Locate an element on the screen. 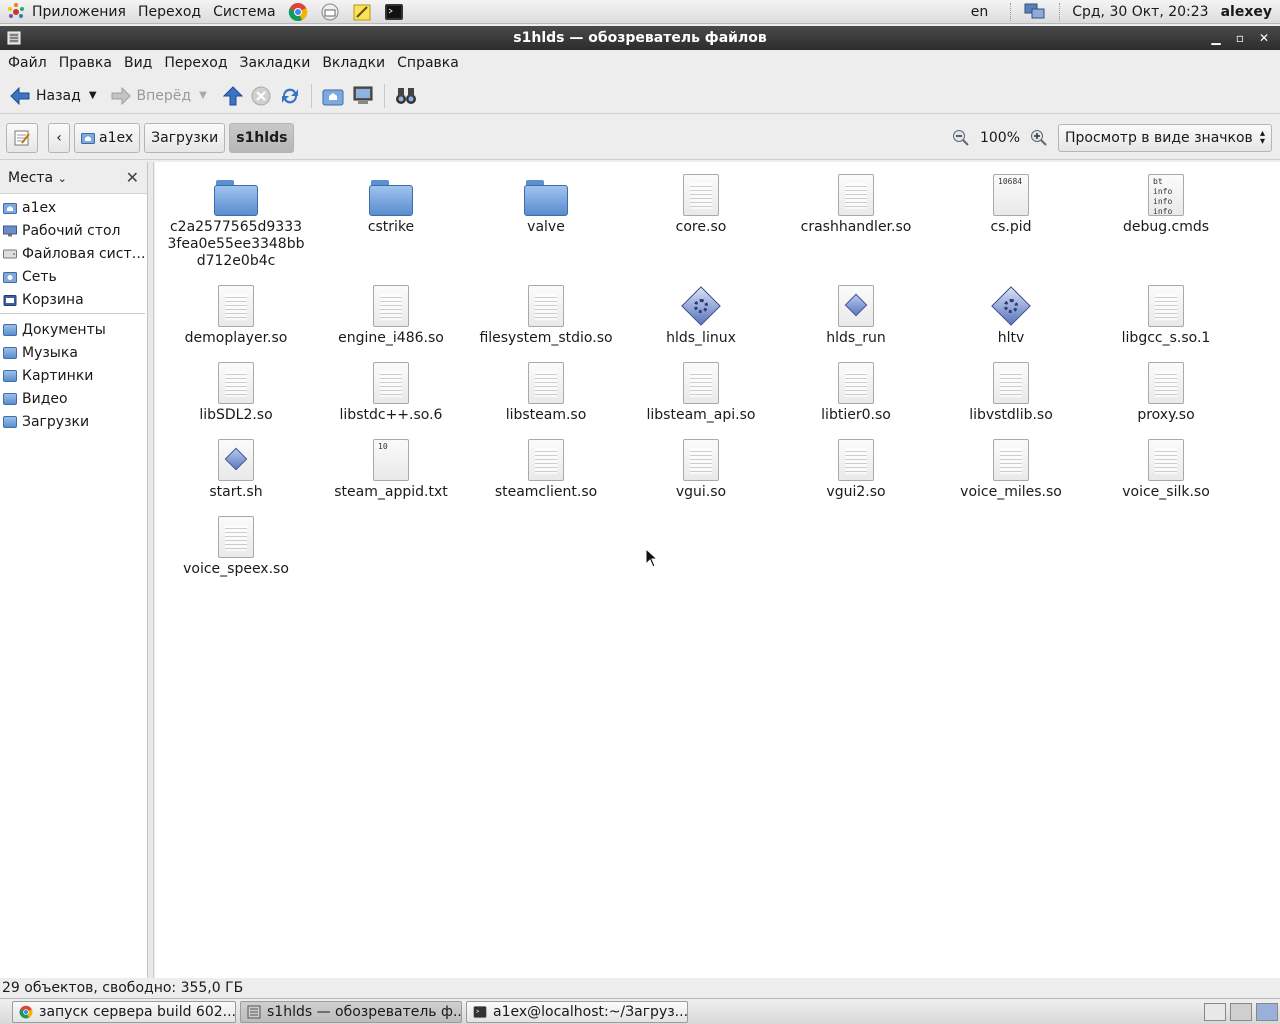 Image resolution: width=1280 pixels, height=1024 pixels. menu-bookmarks: Закладки is located at coordinates (275, 63).